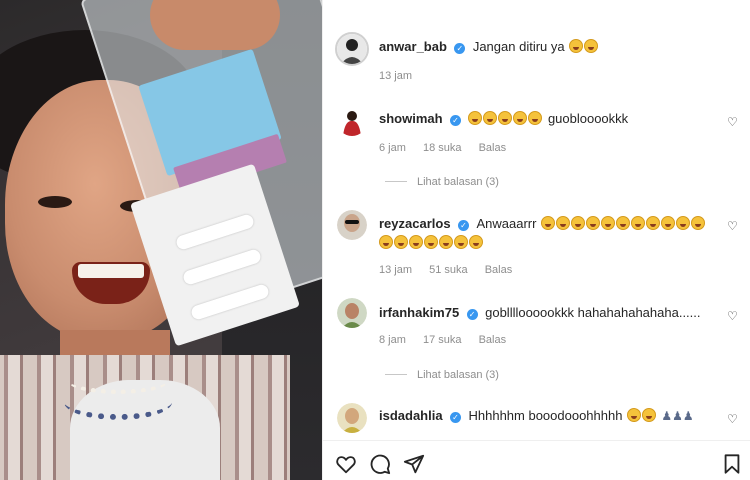 This screenshot has width=750, height=480. What do you see at coordinates (506, 223) in the screenshot?
I see `comment-text: Anwaaarrr` at bounding box center [506, 223].